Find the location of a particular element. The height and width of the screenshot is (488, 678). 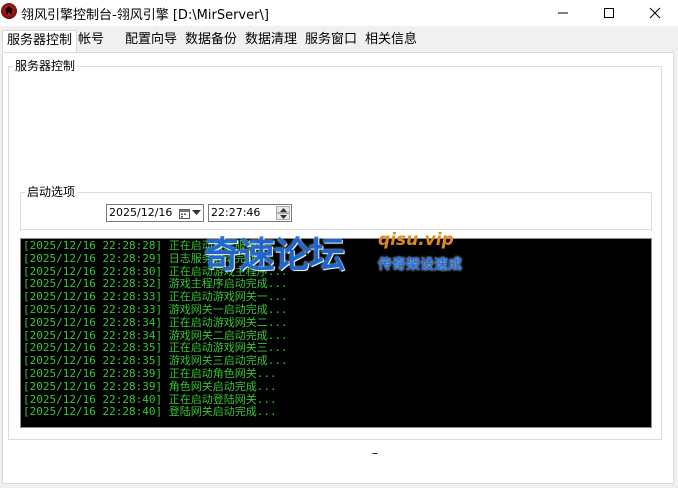

maximize-icon is located at coordinates (609, 13).